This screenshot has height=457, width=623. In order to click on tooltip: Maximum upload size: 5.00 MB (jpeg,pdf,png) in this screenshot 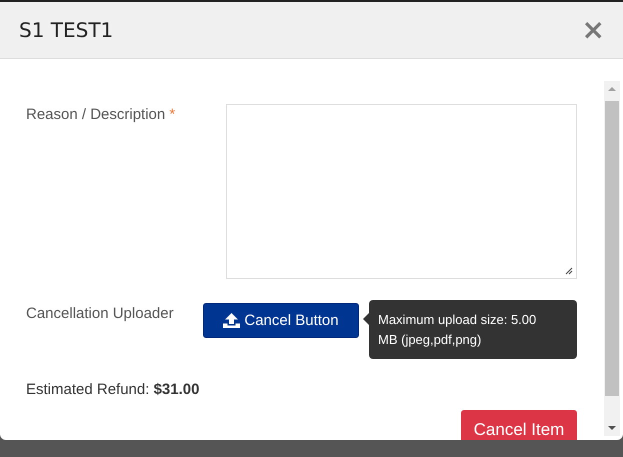, I will do `click(473, 329)`.